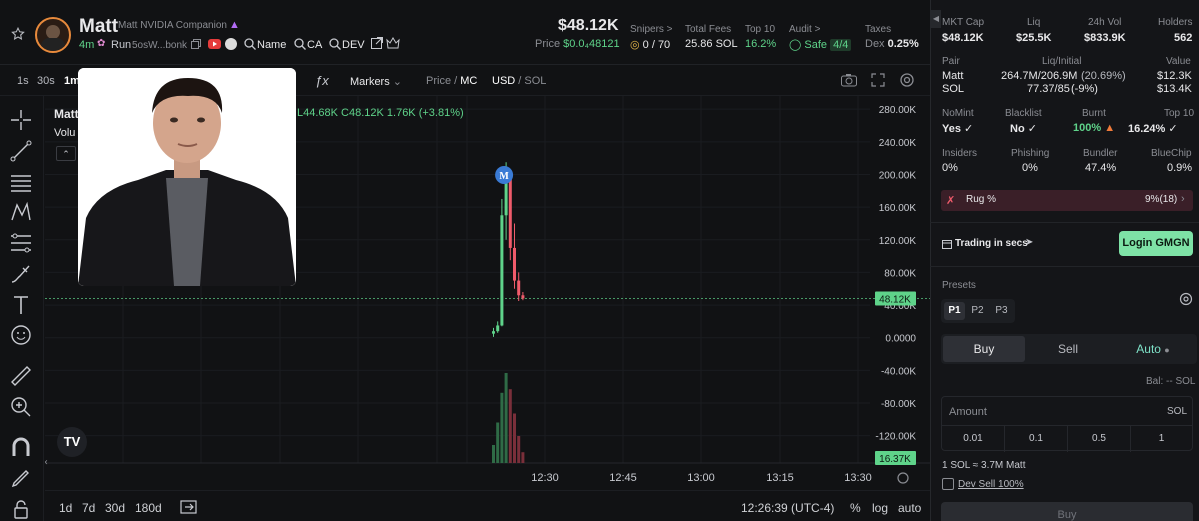  Describe the element at coordinates (21, 120) in the screenshot. I see `crosshair-icon` at that location.